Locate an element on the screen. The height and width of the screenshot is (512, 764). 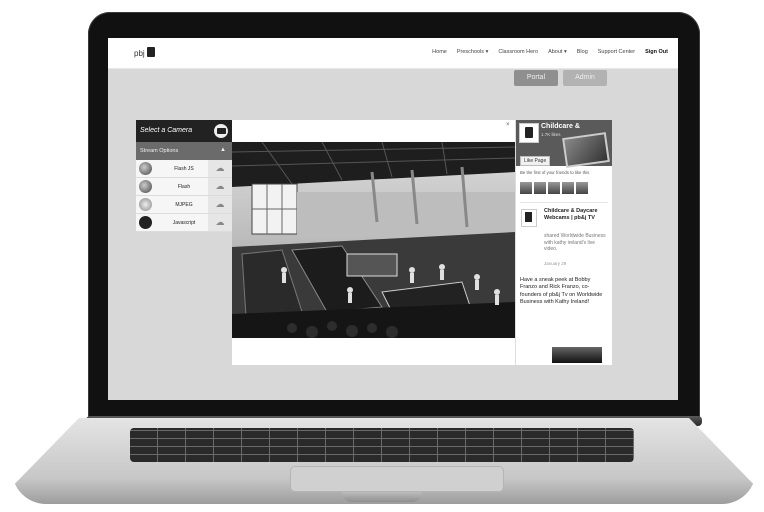
gym-camera-feed is located at coordinates (373, 240).